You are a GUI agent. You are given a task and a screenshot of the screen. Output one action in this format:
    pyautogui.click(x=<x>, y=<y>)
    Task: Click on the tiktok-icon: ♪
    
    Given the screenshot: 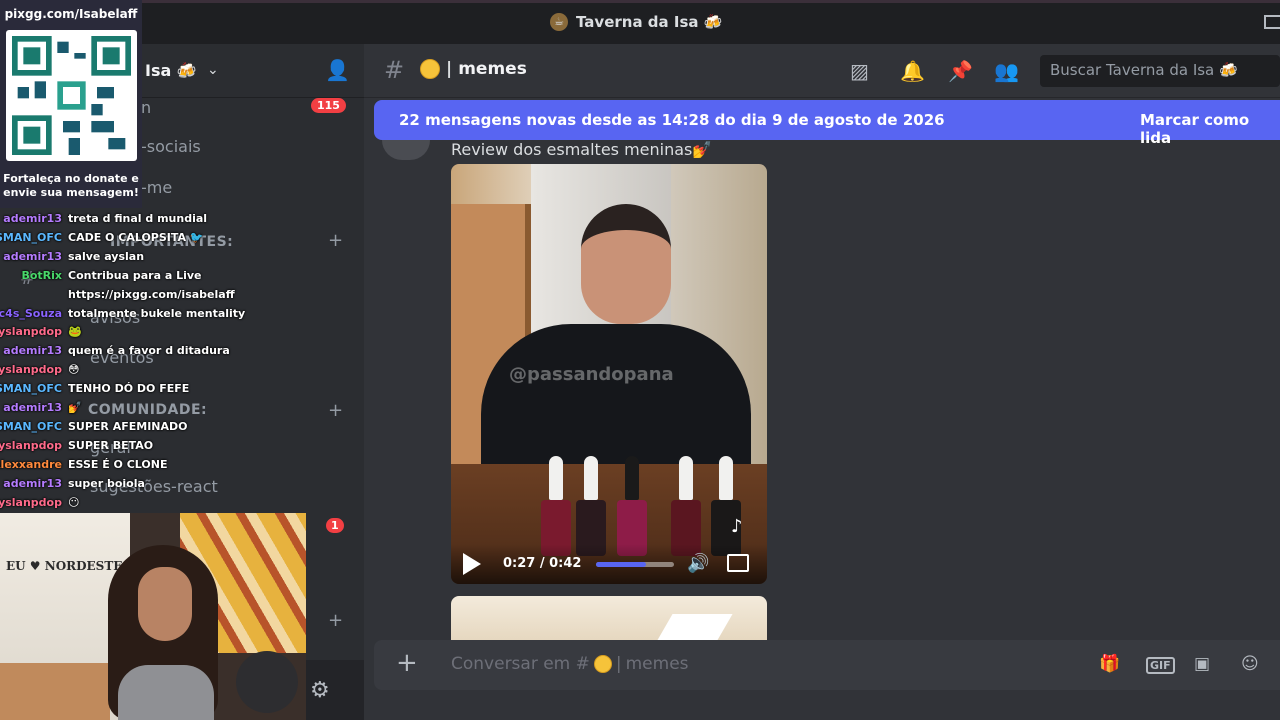 What is the action you would take?
    pyautogui.click(x=737, y=526)
    